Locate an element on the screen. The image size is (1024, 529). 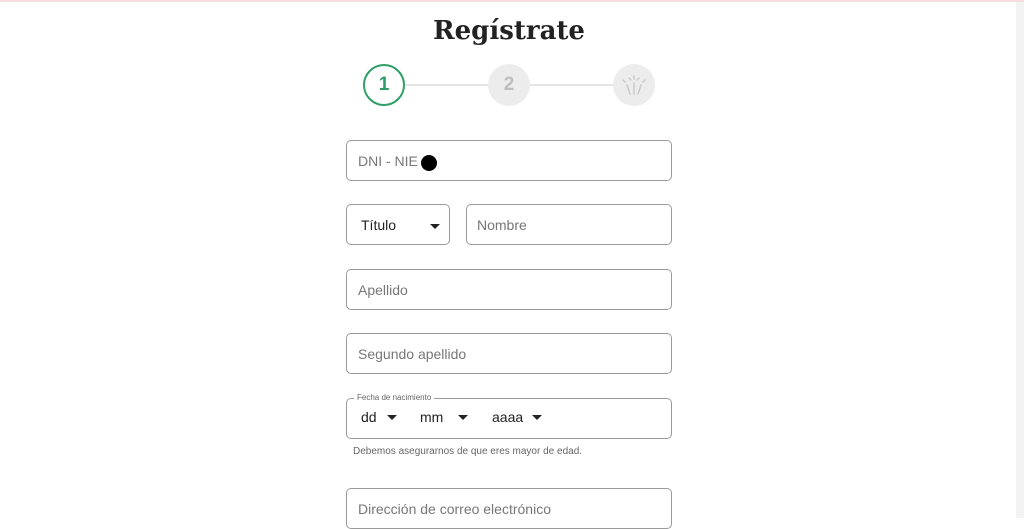
segundo-apellido-field: Segundo apellido is located at coordinates (509, 353).